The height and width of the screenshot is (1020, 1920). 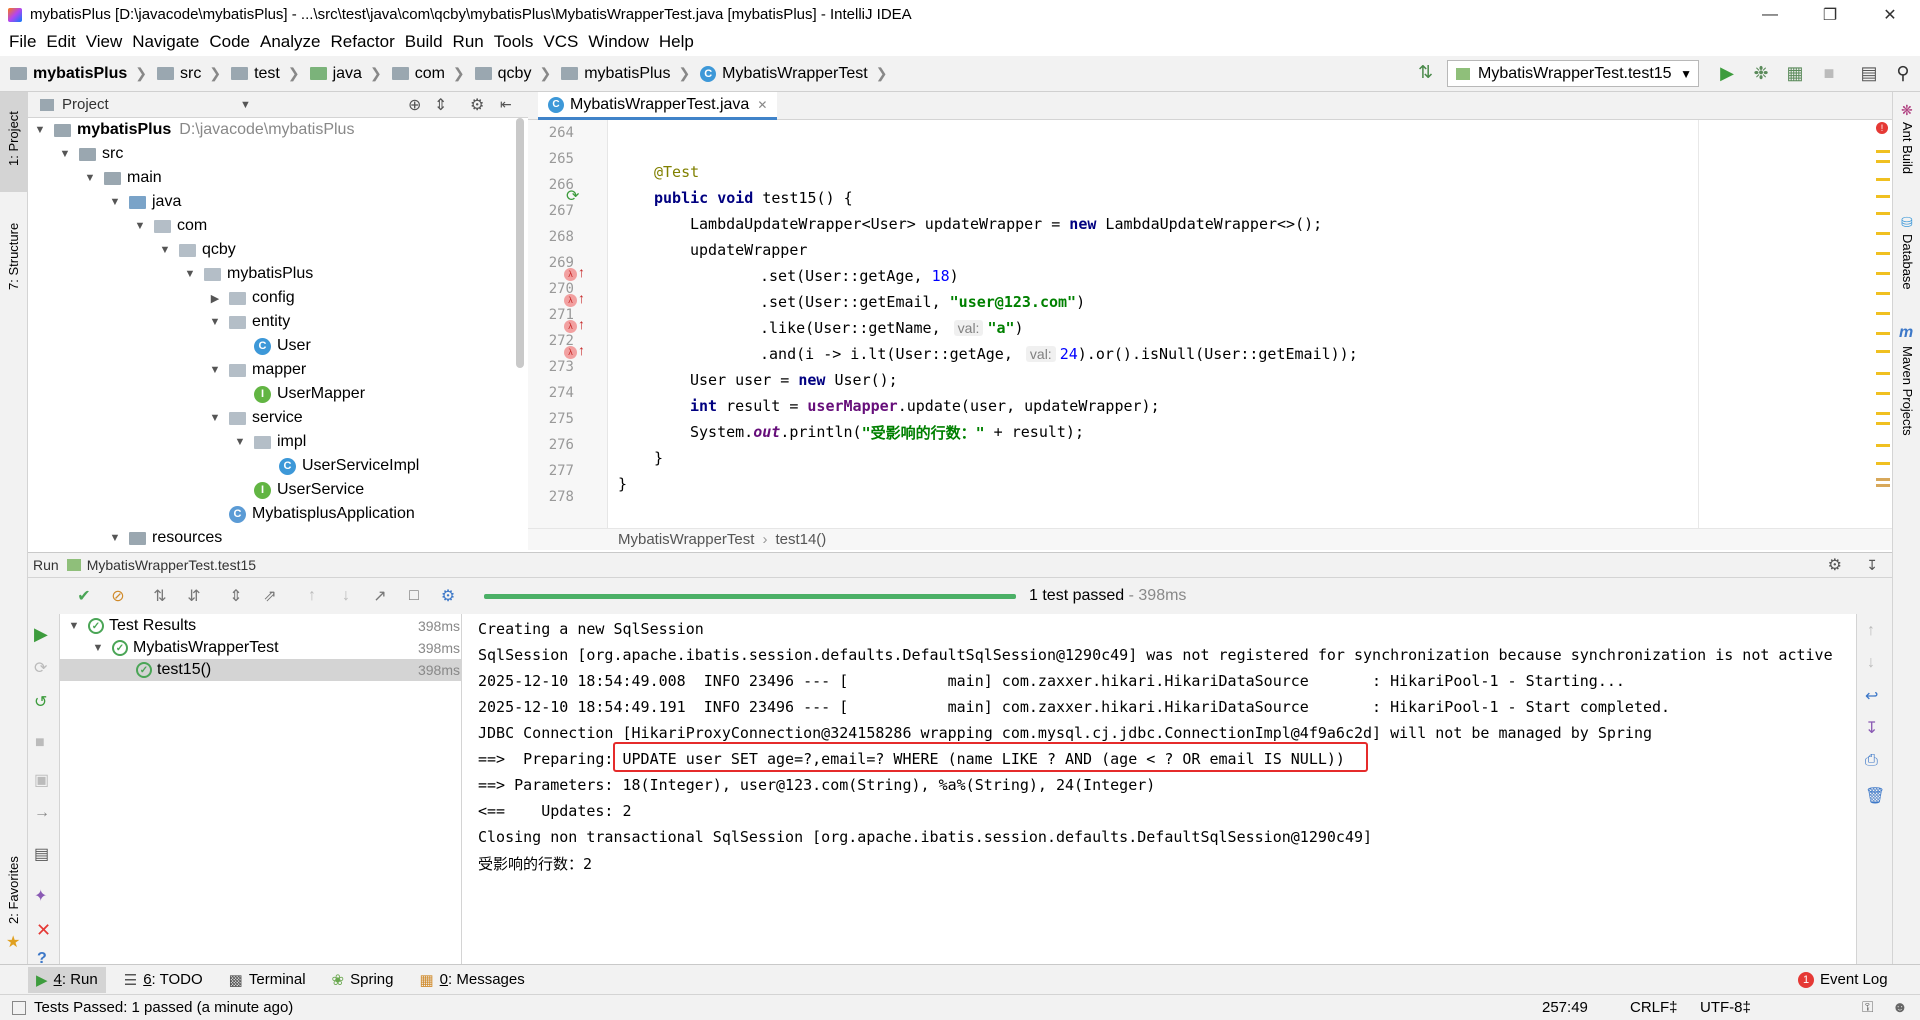 I want to click on project-scrollbar, so click(x=520, y=243).